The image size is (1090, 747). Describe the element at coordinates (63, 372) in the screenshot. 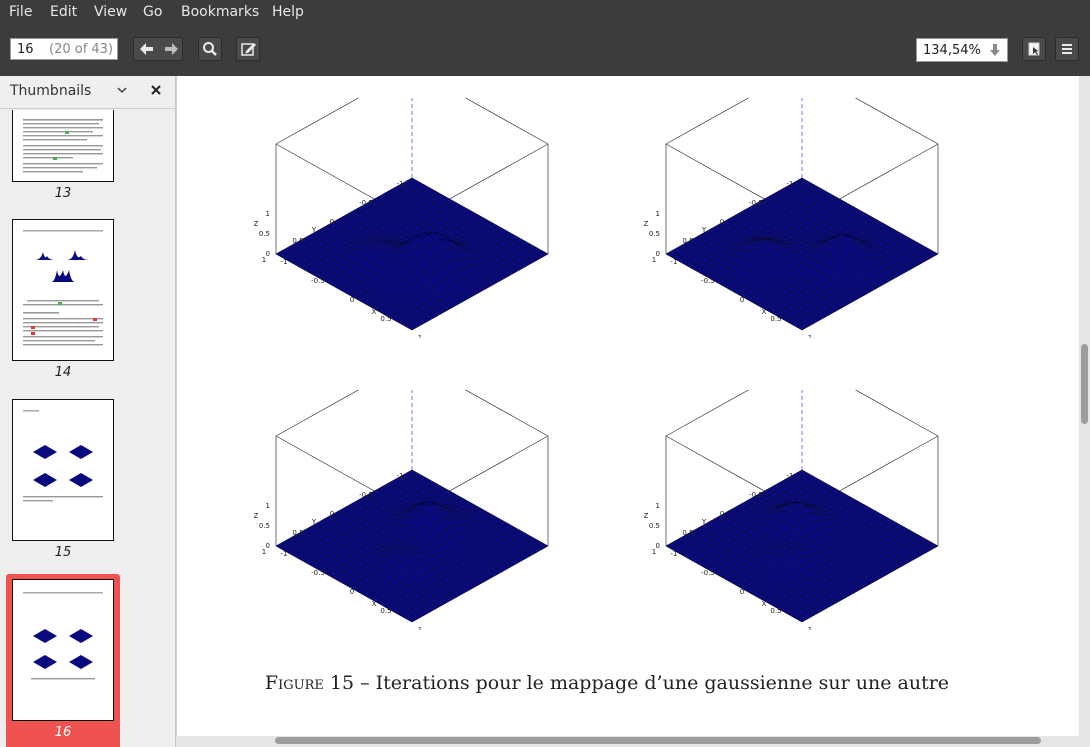

I see `thumbnail-number-14: 14` at that location.